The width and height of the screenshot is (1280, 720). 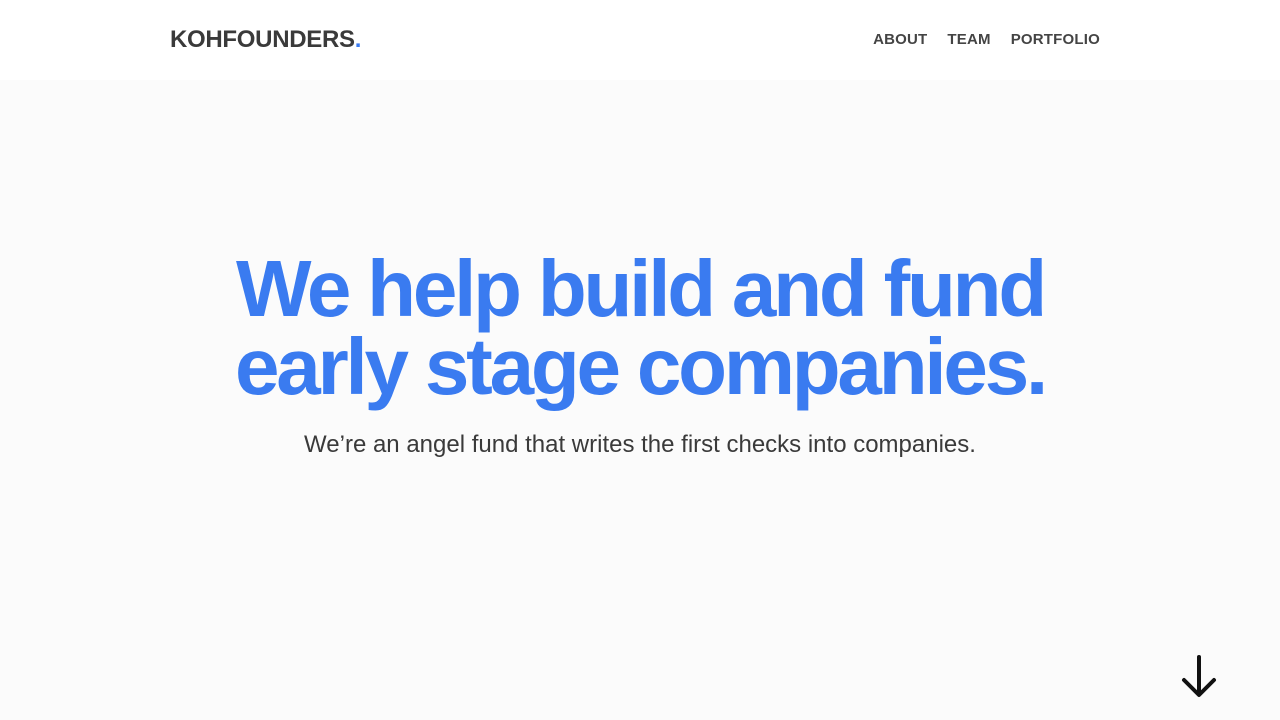 What do you see at coordinates (968, 40) in the screenshot?
I see `nav-item-team: TEAM` at bounding box center [968, 40].